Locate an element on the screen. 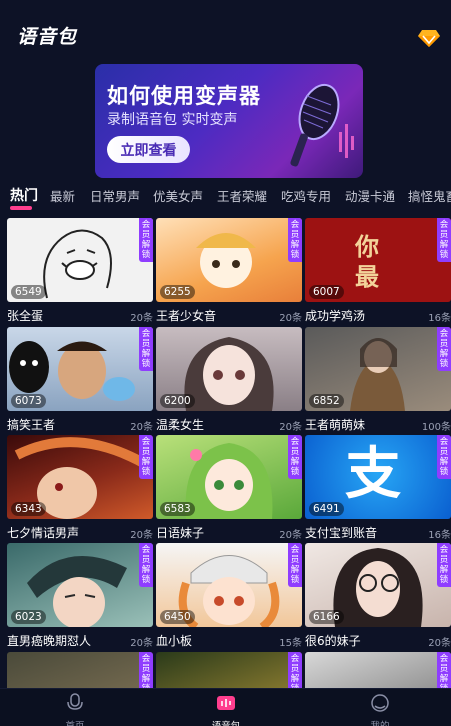 Image resolution: width=451 pixels, height=726 pixels. play-count: 6343 is located at coordinates (28, 509).